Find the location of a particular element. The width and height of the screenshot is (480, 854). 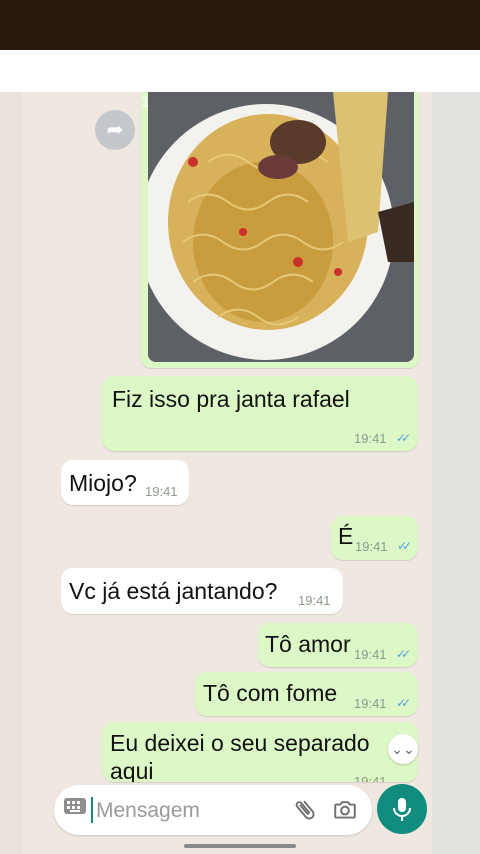

message-composer is located at coordinates (213, 810).